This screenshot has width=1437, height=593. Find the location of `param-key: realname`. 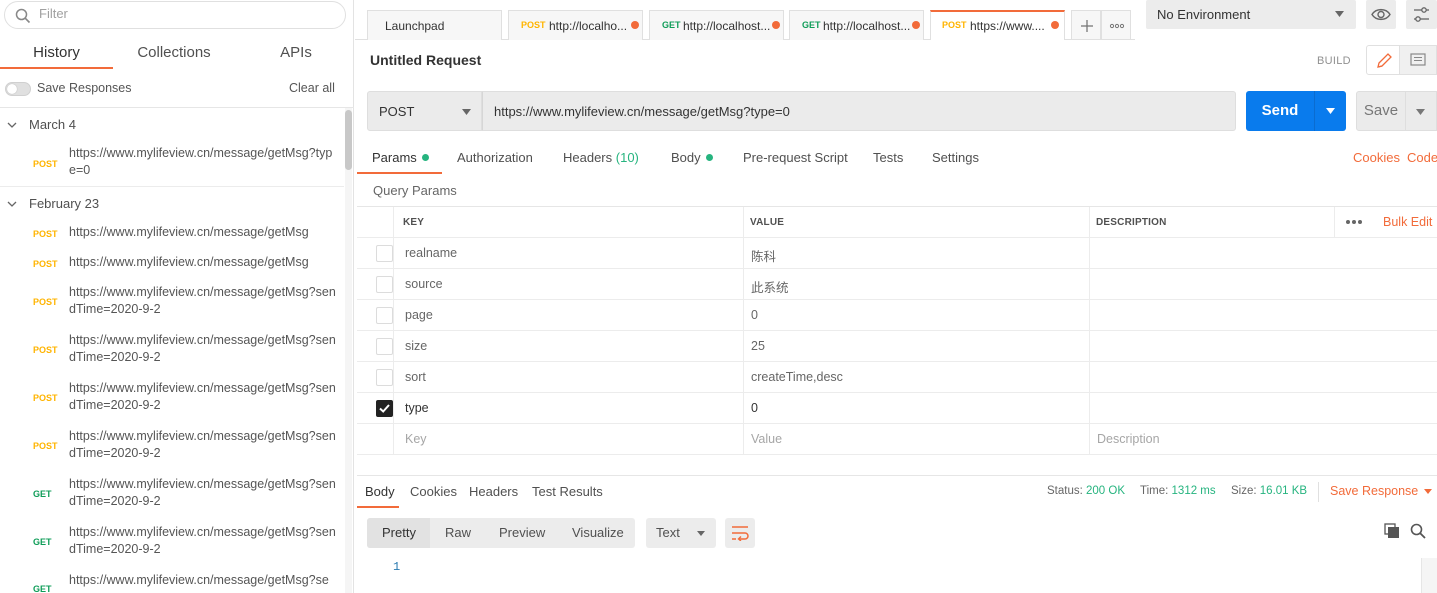

param-key: realname is located at coordinates (431, 253).